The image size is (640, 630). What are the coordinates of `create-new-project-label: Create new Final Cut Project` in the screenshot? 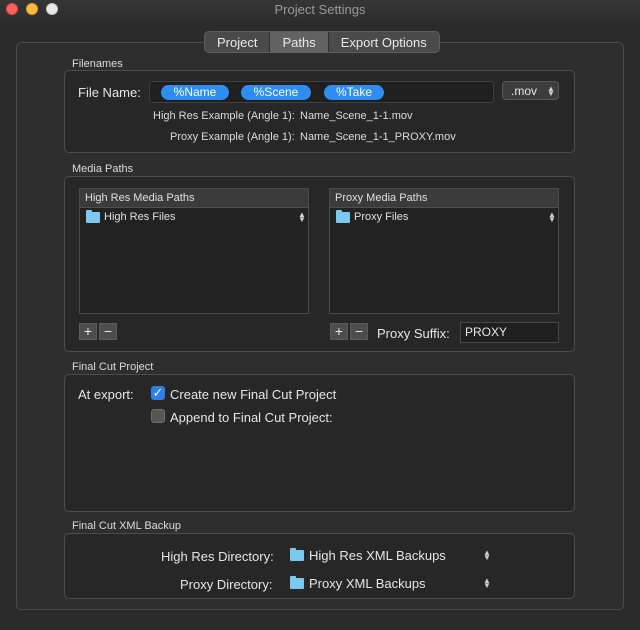 It's located at (253, 394).